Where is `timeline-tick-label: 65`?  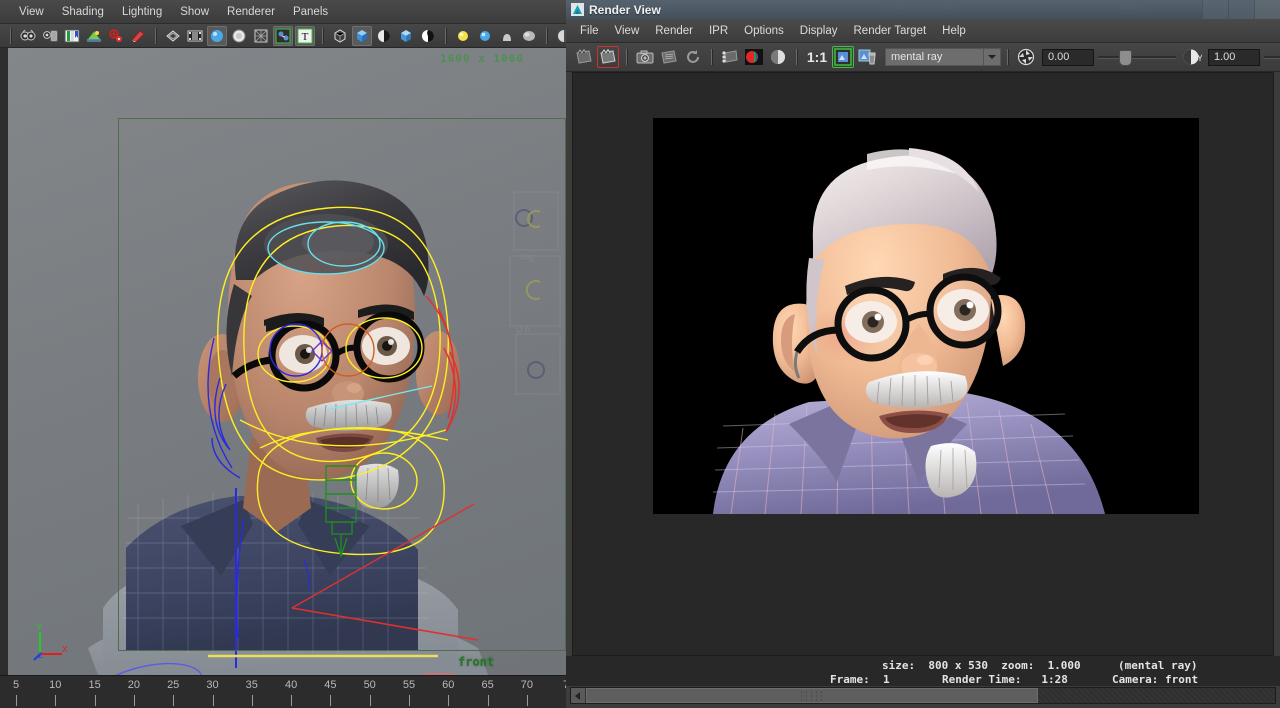 timeline-tick-label: 65 is located at coordinates (487, 685).